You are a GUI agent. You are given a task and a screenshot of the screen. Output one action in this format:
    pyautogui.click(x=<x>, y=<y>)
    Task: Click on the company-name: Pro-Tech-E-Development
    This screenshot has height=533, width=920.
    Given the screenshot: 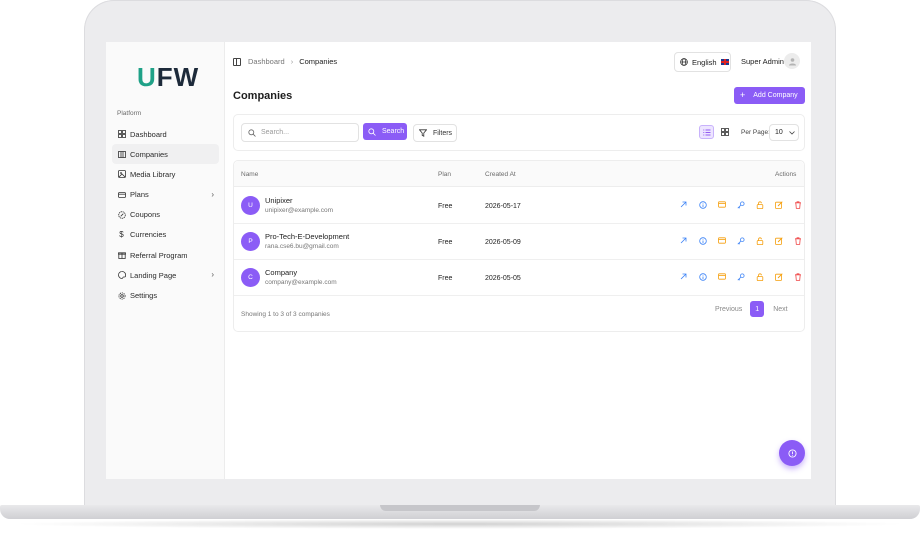 What is the action you would take?
    pyautogui.click(x=307, y=236)
    